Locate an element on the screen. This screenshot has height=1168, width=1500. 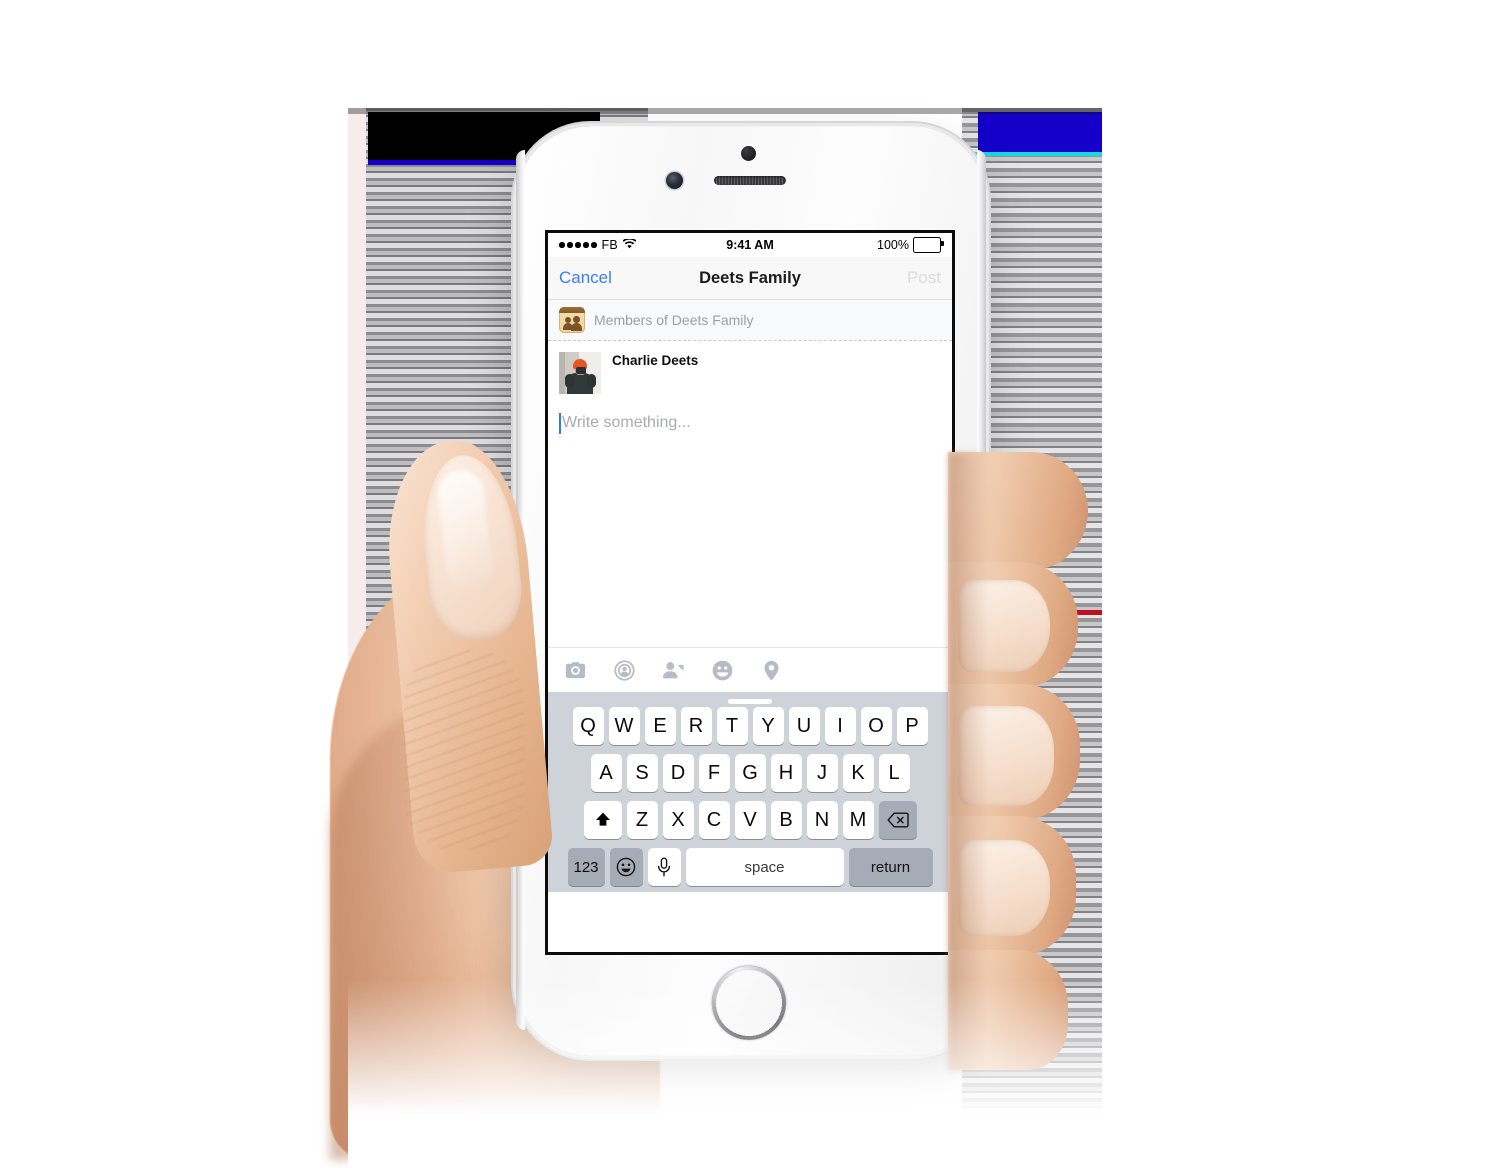
key-a: A is located at coordinates (606, 773).